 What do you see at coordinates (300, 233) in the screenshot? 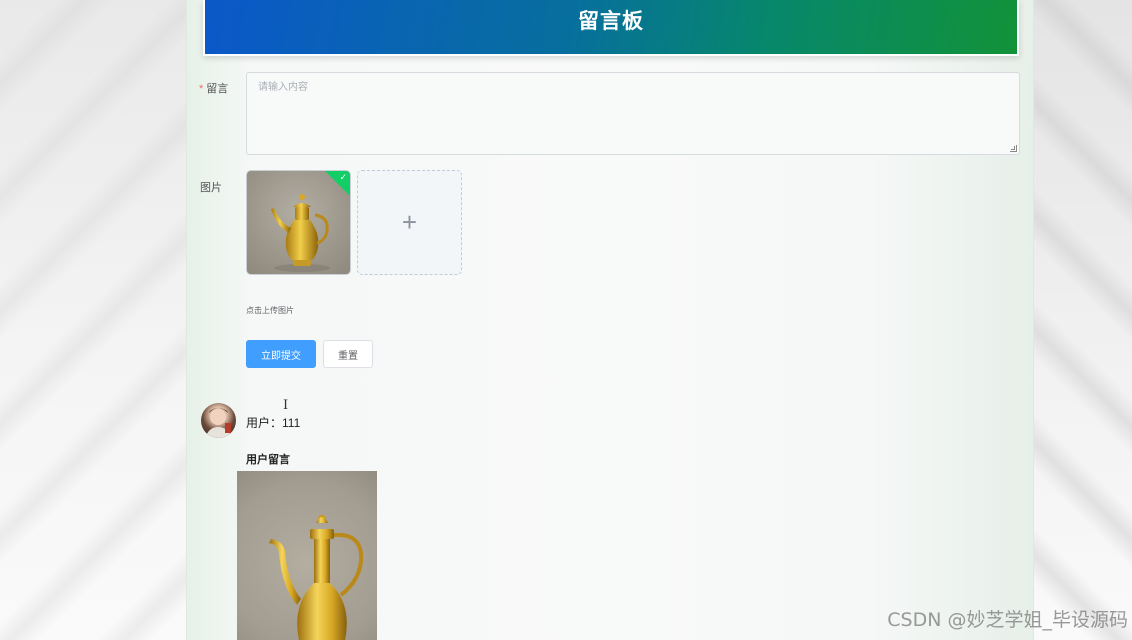
I see `teapot-image` at bounding box center [300, 233].